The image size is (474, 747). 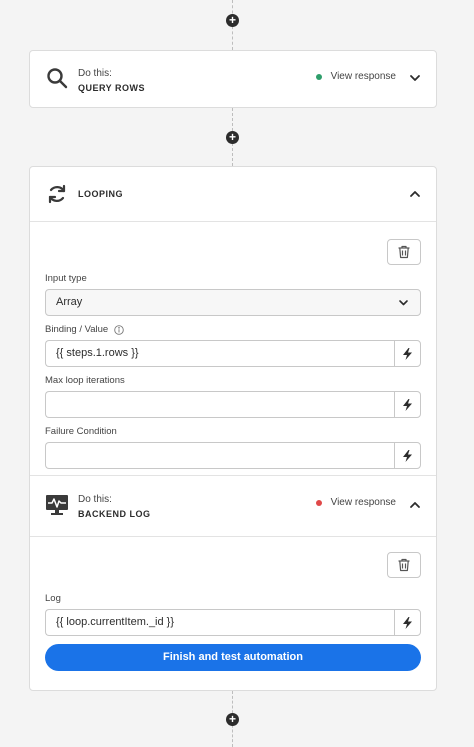 What do you see at coordinates (233, 330) in the screenshot?
I see `binding-value-label: Binding / Value` at bounding box center [233, 330].